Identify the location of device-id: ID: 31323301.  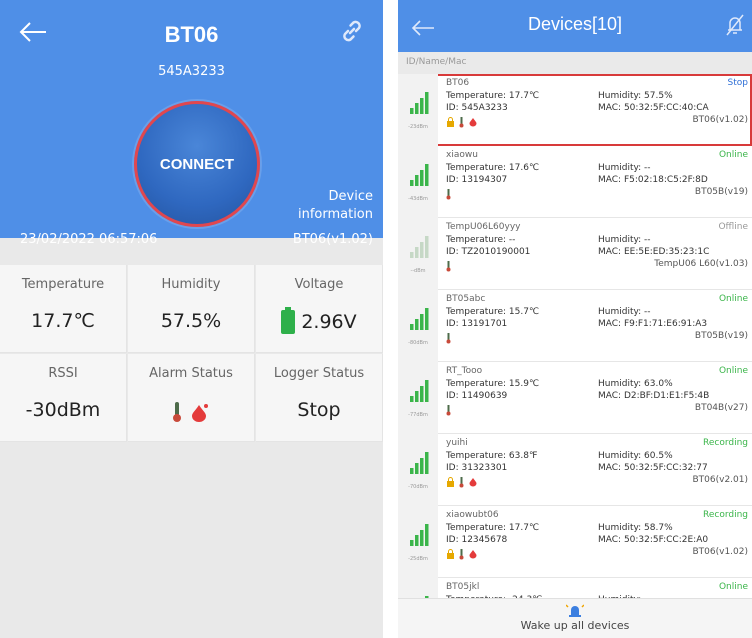
(477, 468).